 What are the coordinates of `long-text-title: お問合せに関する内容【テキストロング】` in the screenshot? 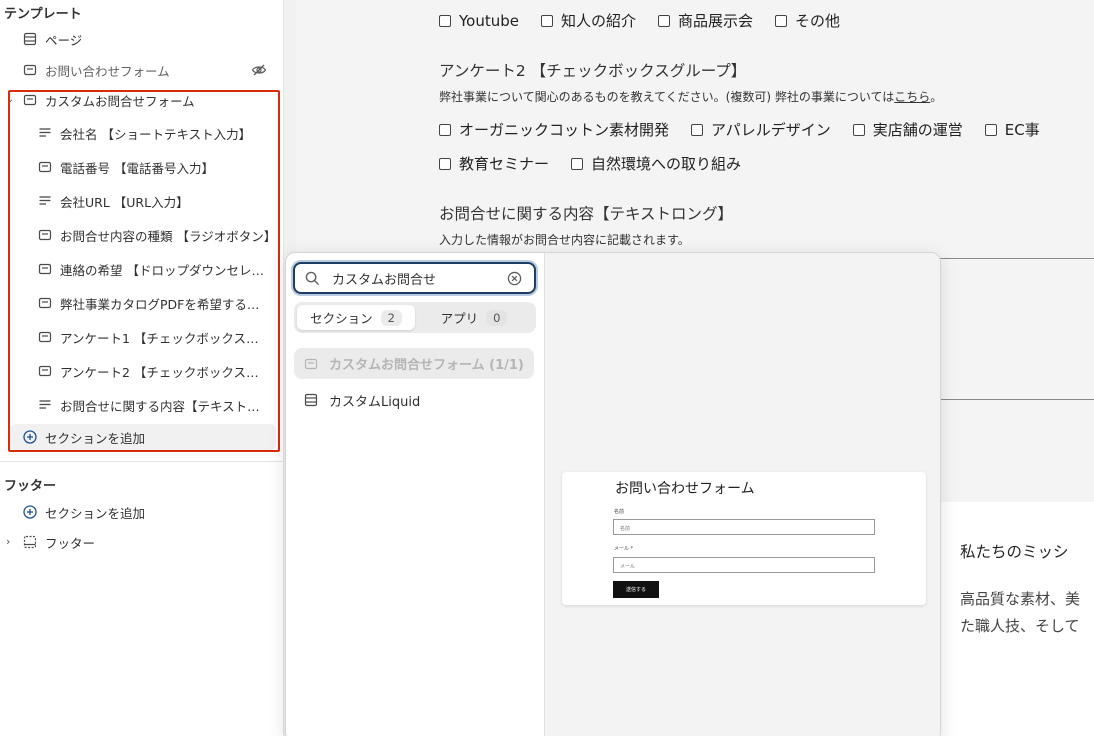 It's located at (586, 214).